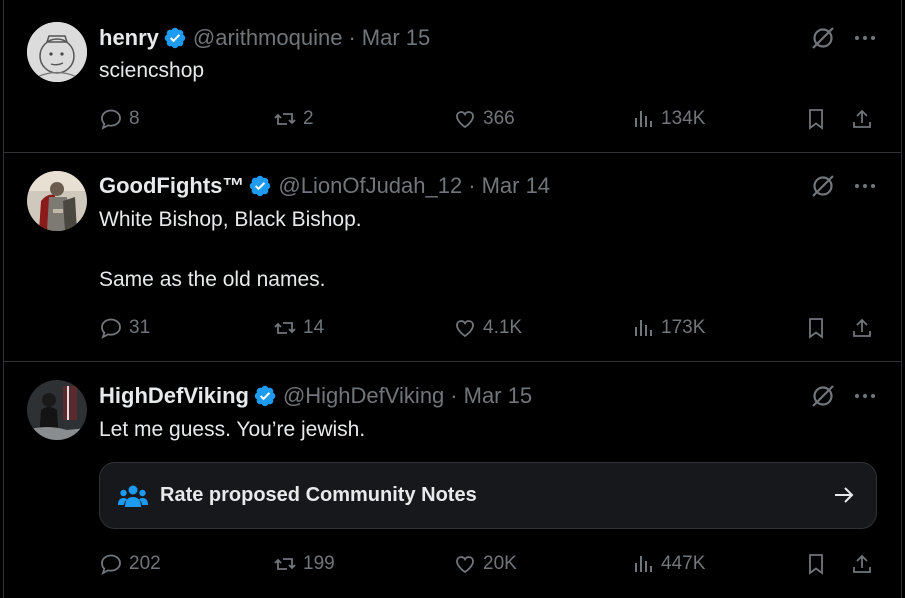 Image resolution: width=905 pixels, height=598 pixels. What do you see at coordinates (683, 327) in the screenshot?
I see `view-count: 173K` at bounding box center [683, 327].